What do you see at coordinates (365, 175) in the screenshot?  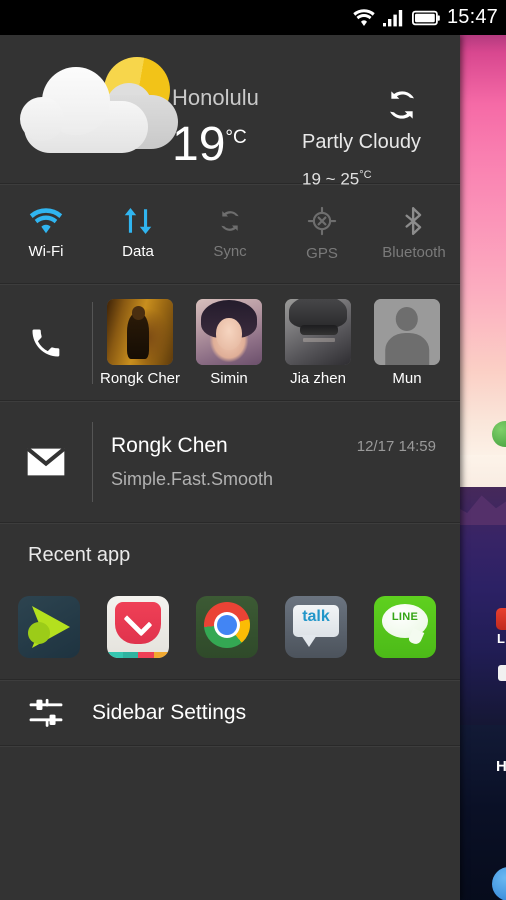 I see `range-unit: °C` at bounding box center [365, 175].